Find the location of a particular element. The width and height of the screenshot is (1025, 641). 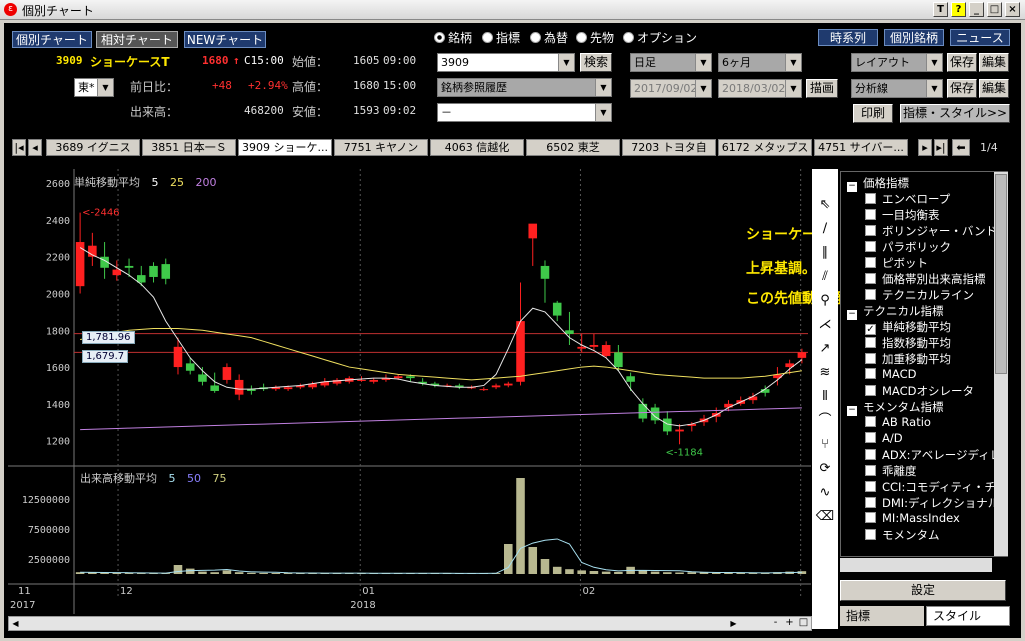

stock-tab-6: 6502 東芝 is located at coordinates (573, 147).